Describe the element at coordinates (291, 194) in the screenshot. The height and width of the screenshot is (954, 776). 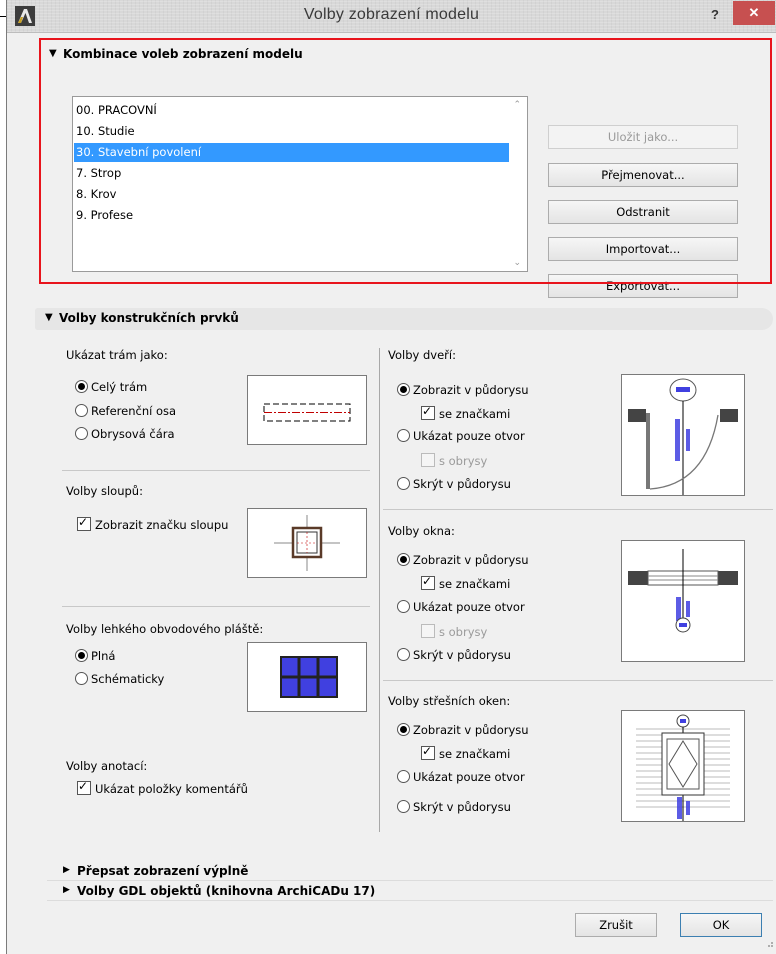
I see `list-item: 8. Krov` at that location.